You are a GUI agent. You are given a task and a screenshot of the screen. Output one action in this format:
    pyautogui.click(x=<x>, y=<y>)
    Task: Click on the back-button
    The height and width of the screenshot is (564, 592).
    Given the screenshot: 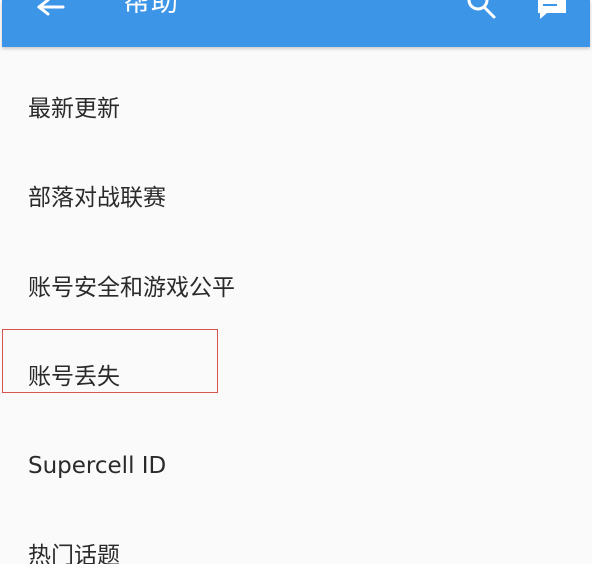 What is the action you would take?
    pyautogui.click(x=51, y=15)
    